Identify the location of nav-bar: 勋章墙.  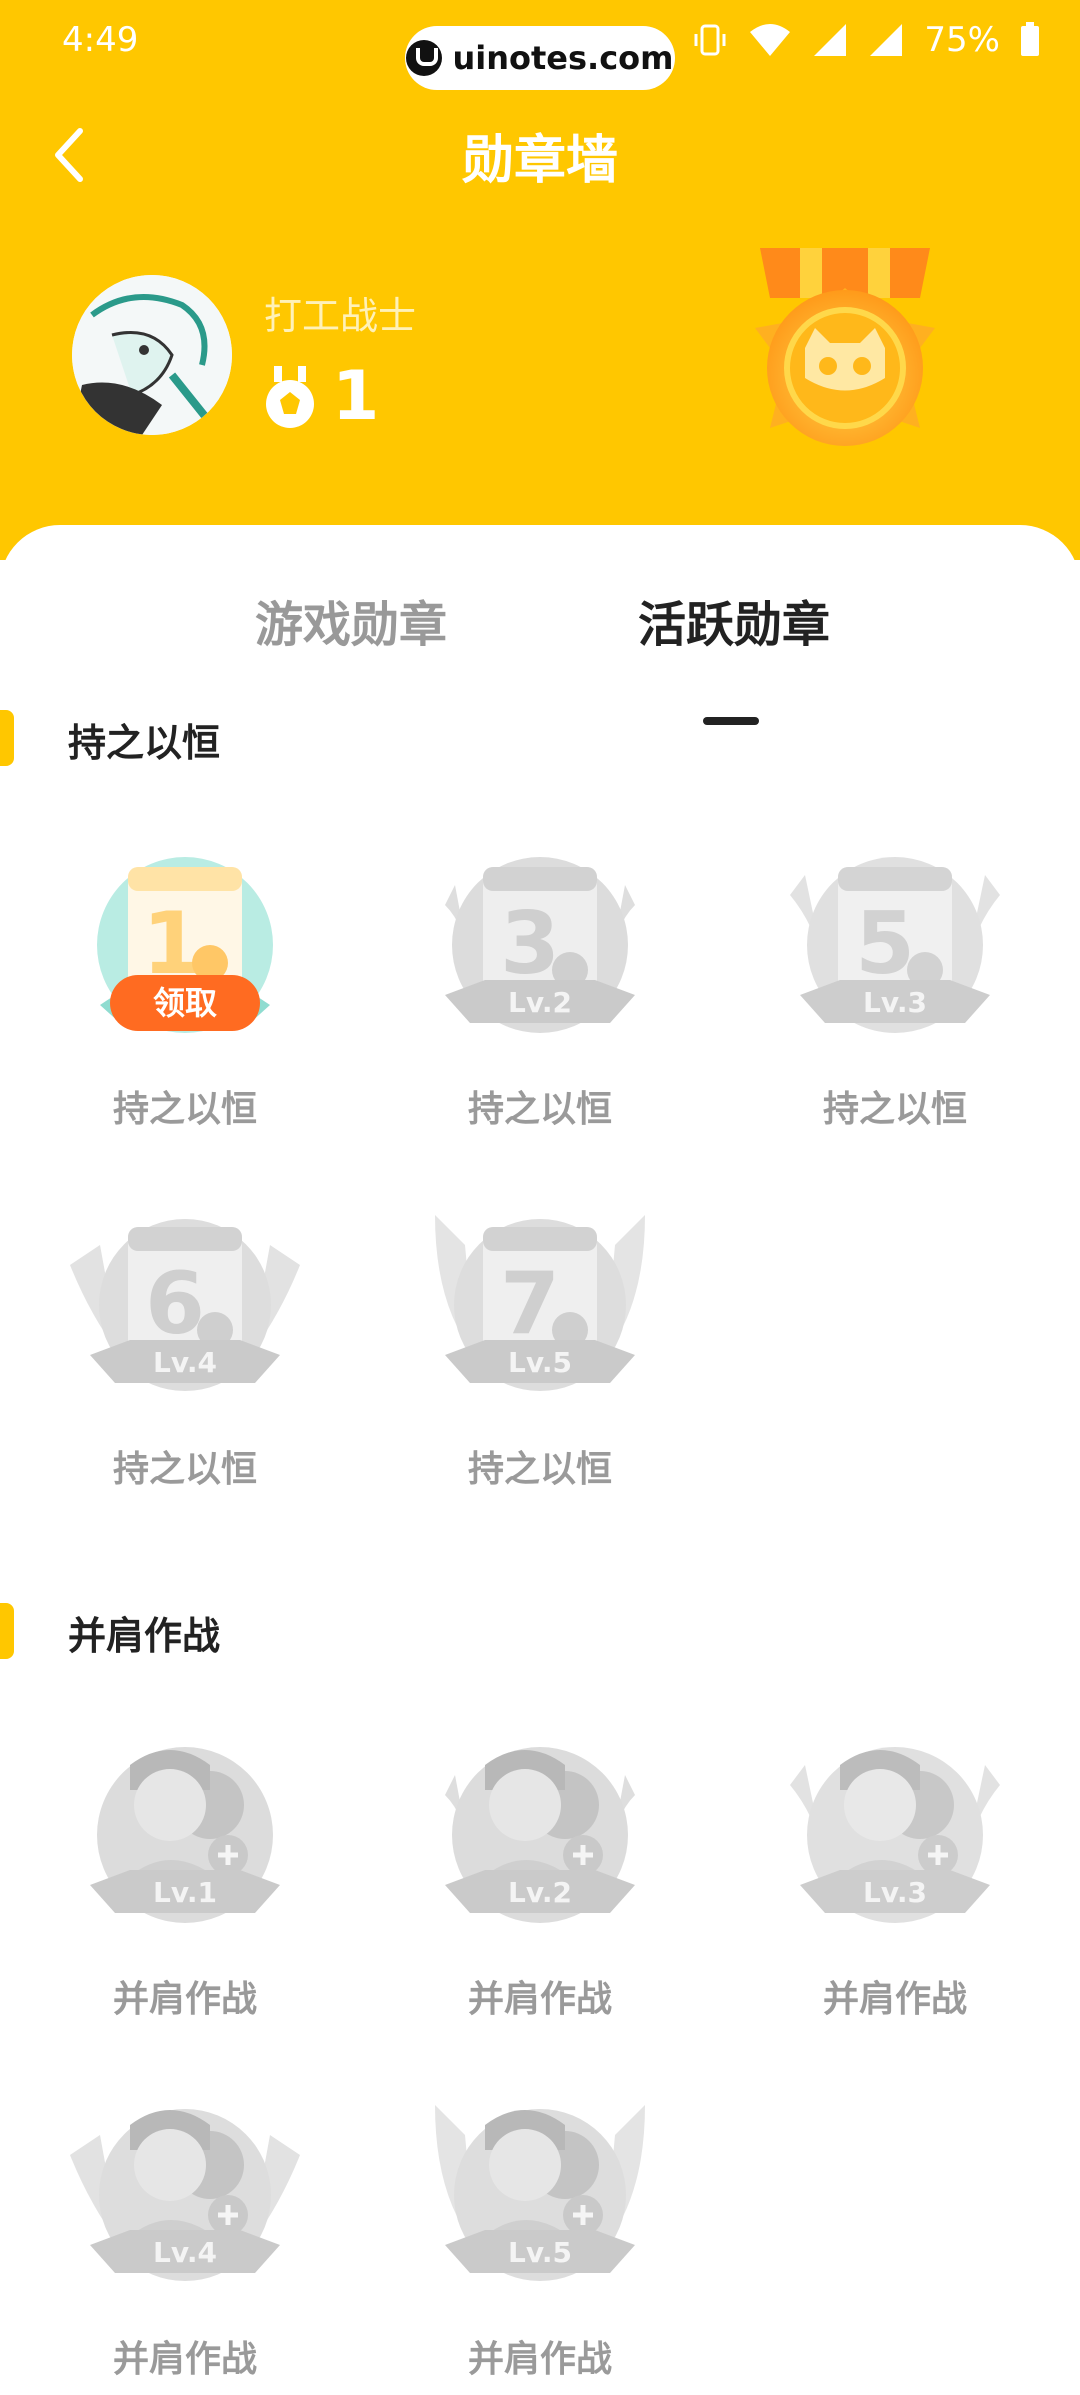
(540, 155).